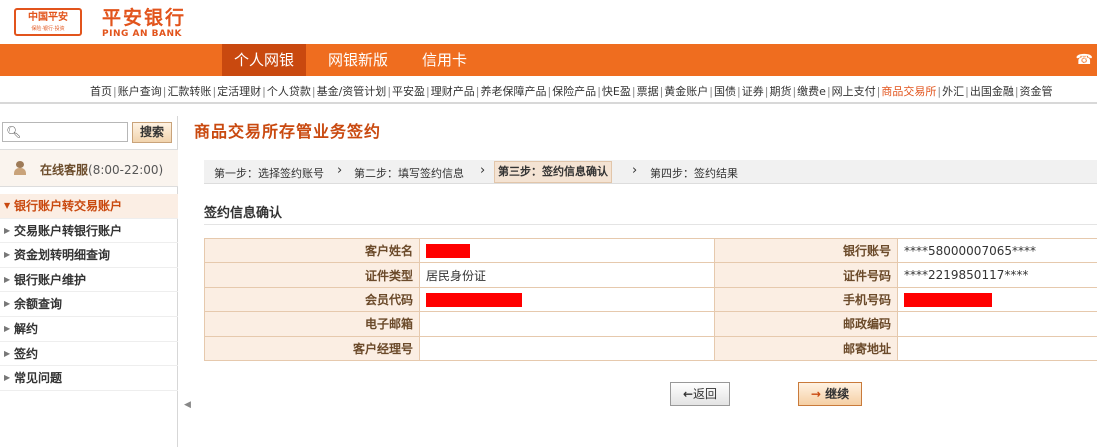  What do you see at coordinates (453, 91) in the screenshot?
I see `sub-nav-item: 理财产品` at bounding box center [453, 91].